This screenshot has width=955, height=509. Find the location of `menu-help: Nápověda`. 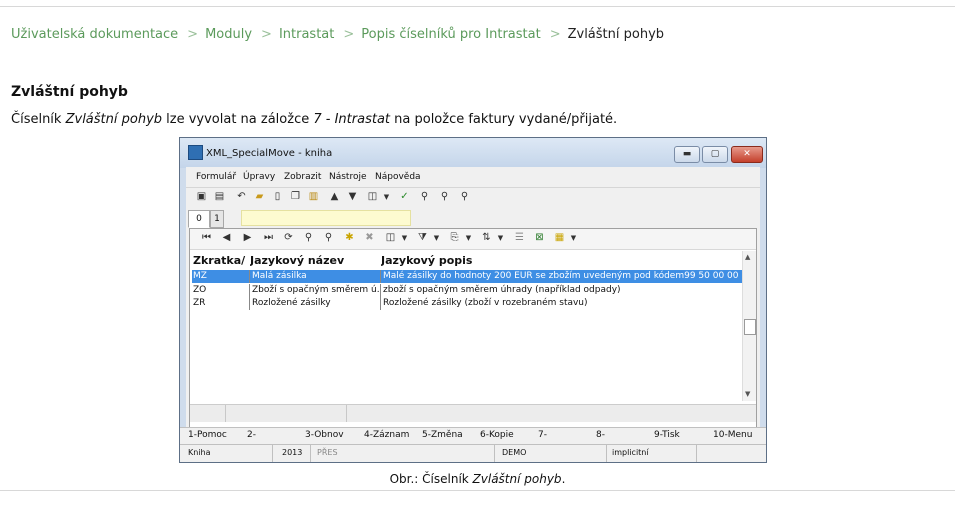

menu-help: Nápověda is located at coordinates (398, 177).